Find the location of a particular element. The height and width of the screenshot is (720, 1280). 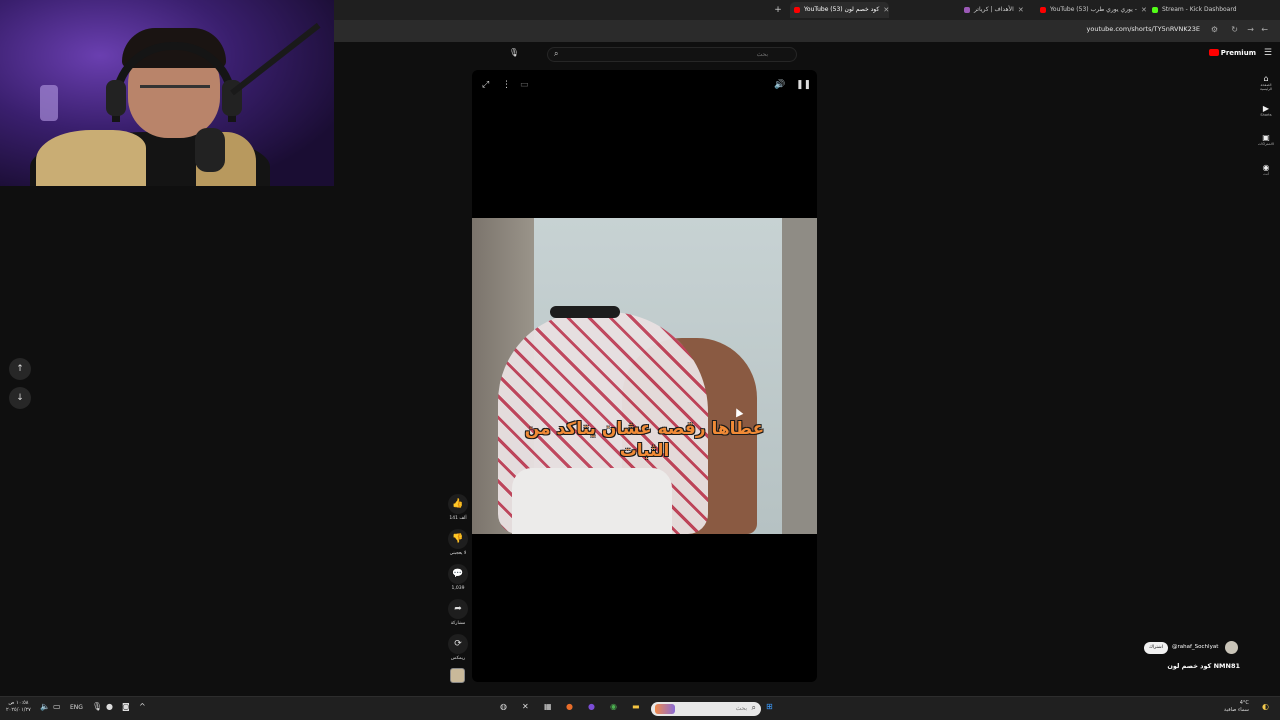

weather-moon-icon: ◐ is located at coordinates (1265, 706).